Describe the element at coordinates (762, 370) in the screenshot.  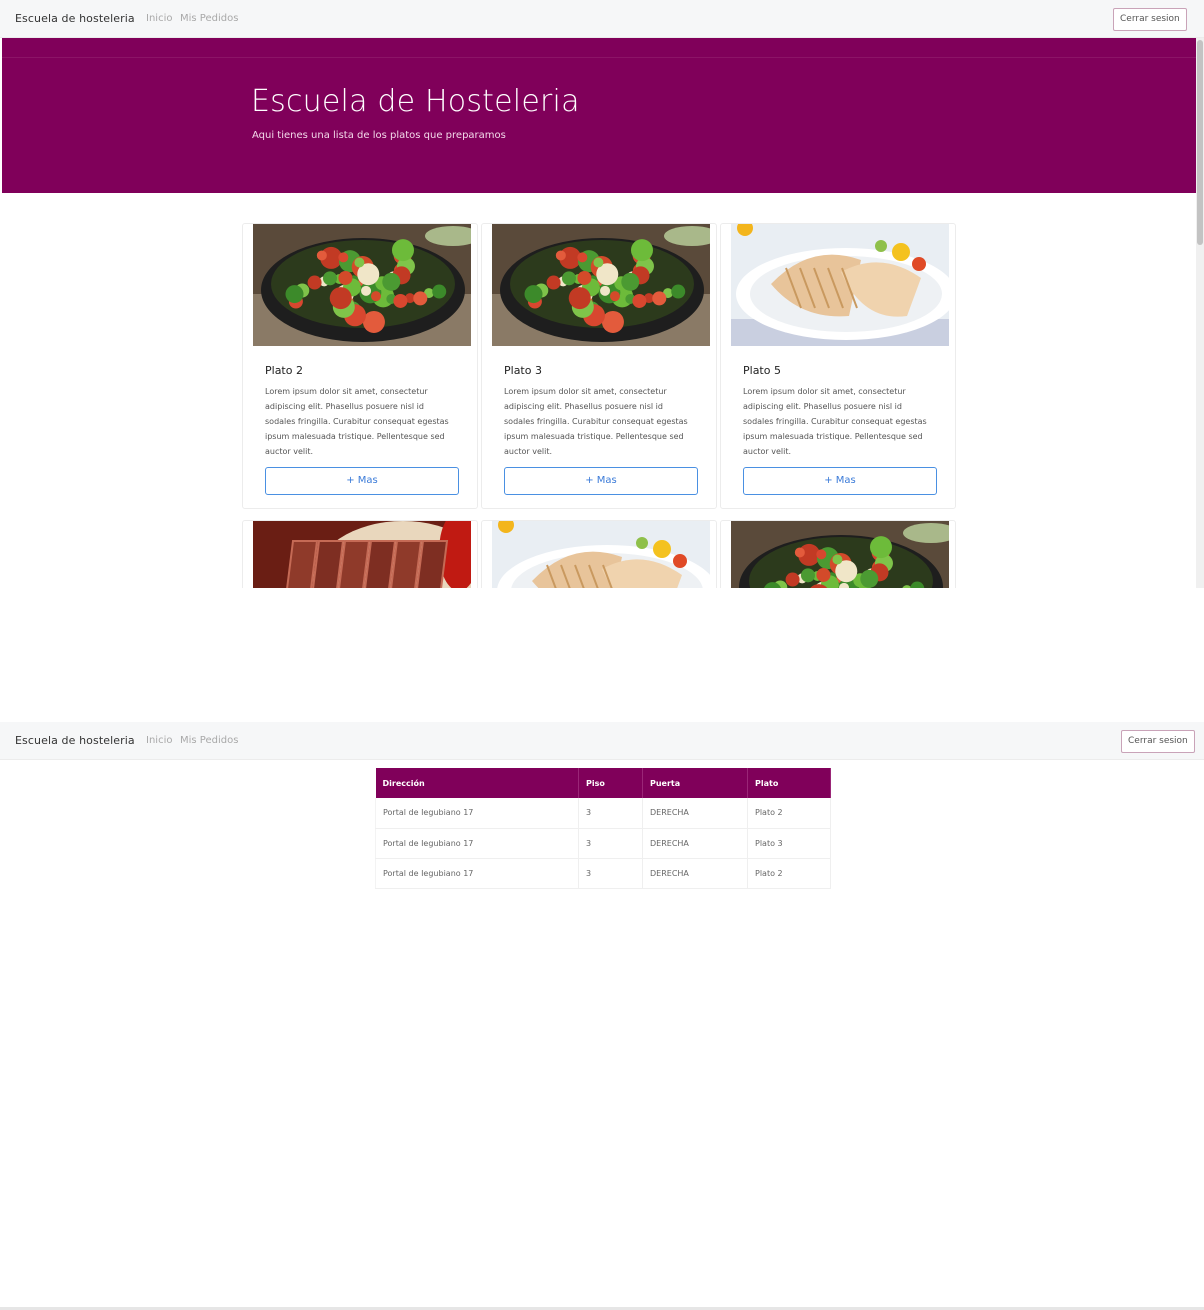
I see `card-title: Plato 5` at that location.